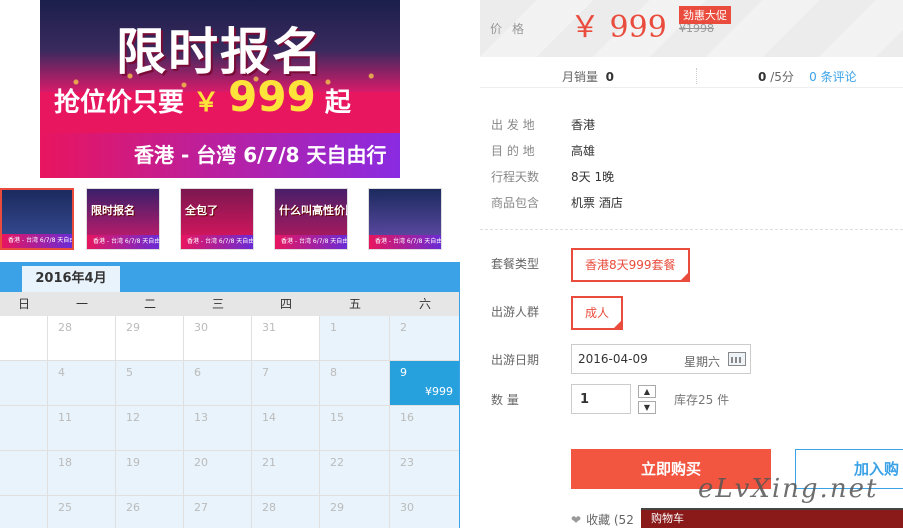 This screenshot has height=528, width=903. I want to click on thumbnail-3: 全包了 香港 - 台湾 6/7/8 天自由行, so click(217, 219).